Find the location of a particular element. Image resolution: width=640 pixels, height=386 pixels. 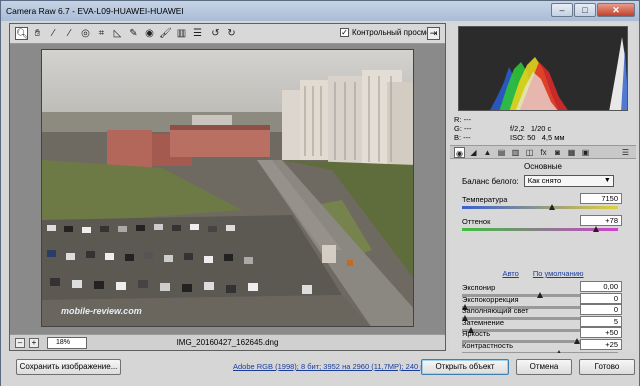

adjustment-brush-icon: 🖌︎ is located at coordinates (165, 33).